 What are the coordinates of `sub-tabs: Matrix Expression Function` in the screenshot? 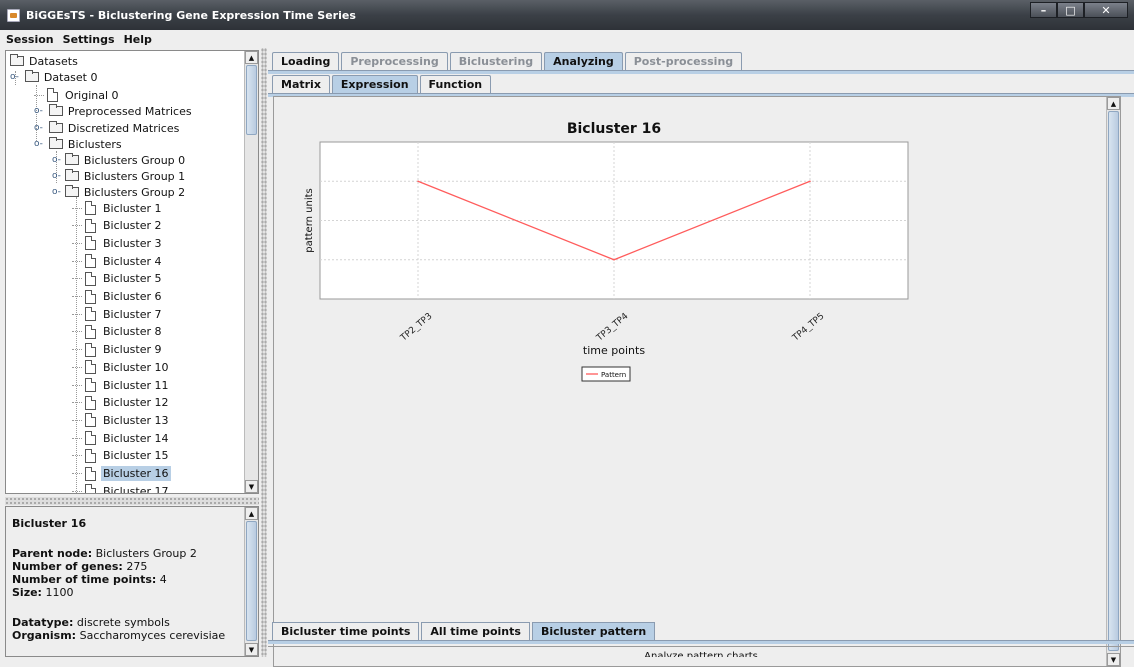 It's located at (382, 84).